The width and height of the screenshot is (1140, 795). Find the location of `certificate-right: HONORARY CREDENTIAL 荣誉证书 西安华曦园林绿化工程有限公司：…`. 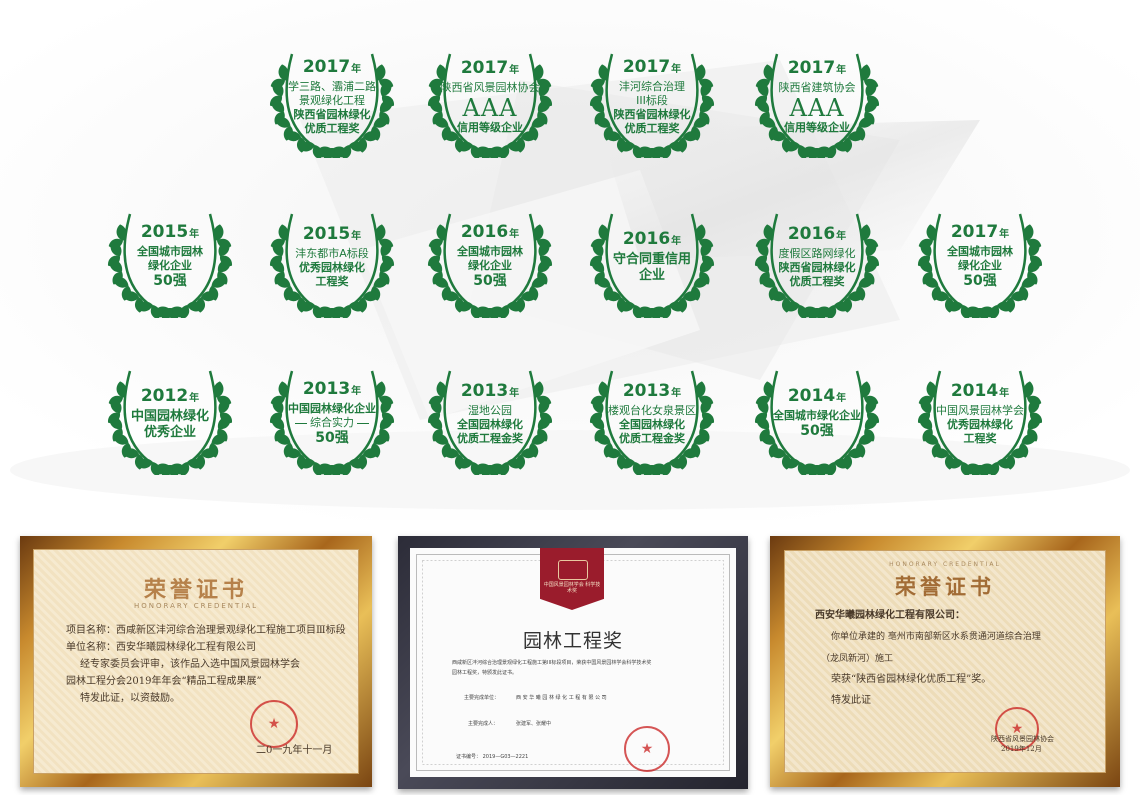

certificate-right: HONORARY CREDENTIAL 荣誉证书 西安华曦园林绿化工程有限公司：… is located at coordinates (945, 661).